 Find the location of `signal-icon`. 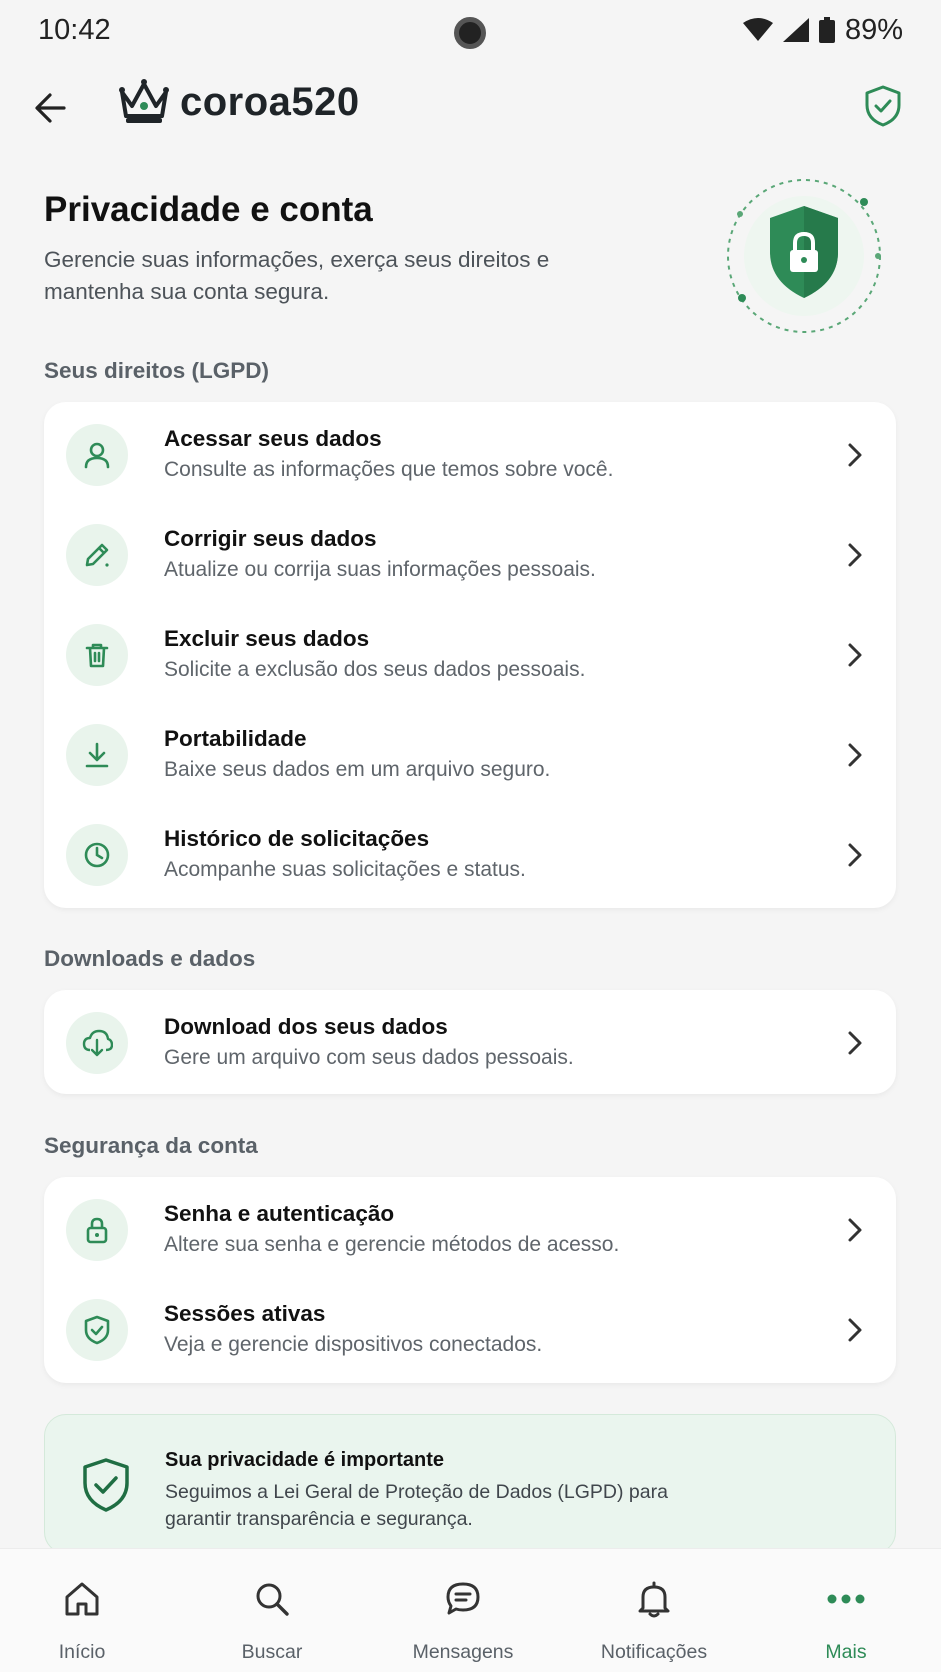

signal-icon is located at coordinates (795, 30).